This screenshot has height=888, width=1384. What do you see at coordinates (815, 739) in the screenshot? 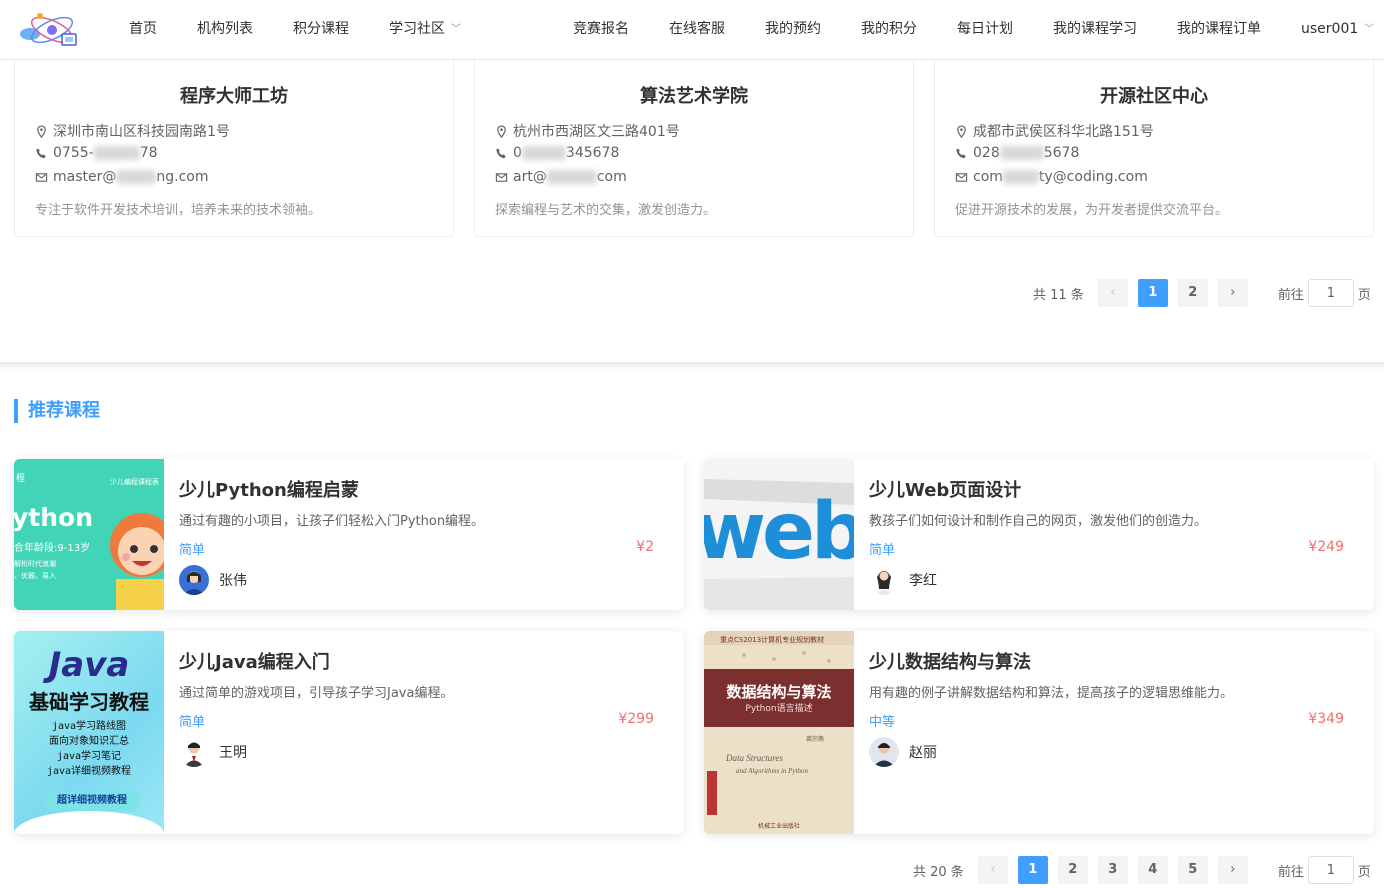
I see `thumb-author: 裘宗燕` at bounding box center [815, 739].